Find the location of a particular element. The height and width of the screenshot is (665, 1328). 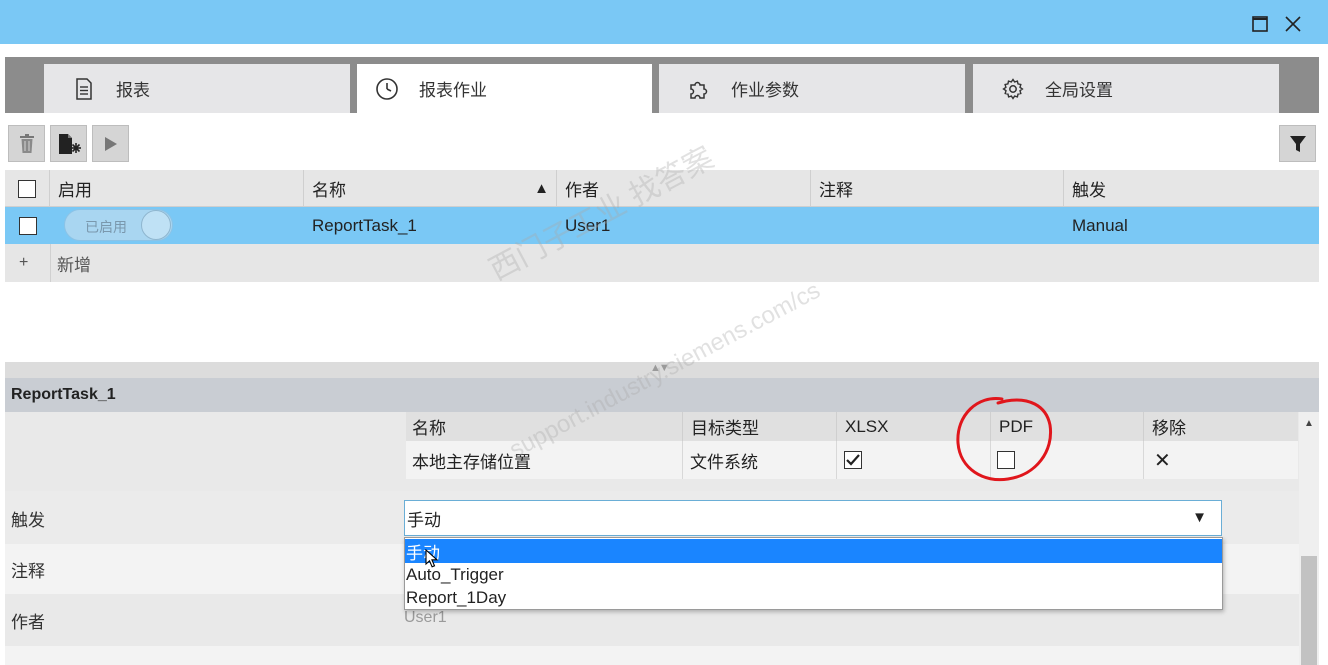

splitter: ▲▼ is located at coordinates (662, 370).